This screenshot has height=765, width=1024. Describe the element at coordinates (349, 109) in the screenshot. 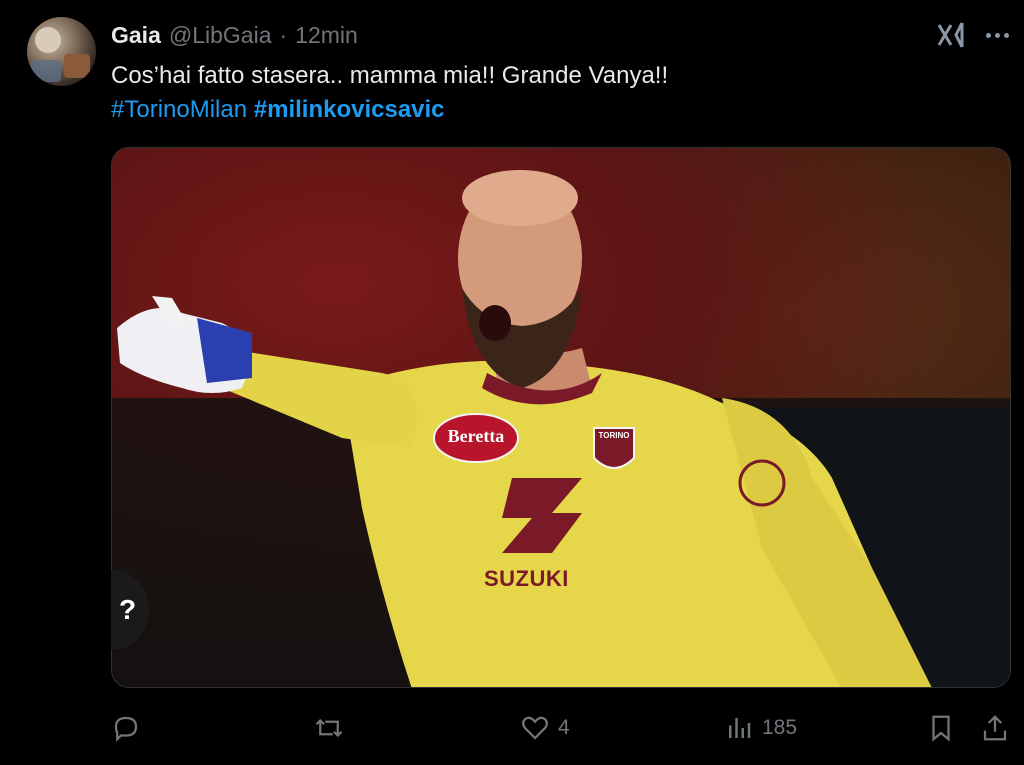

I see `hashtag-link: #milinkovicsavic` at that location.